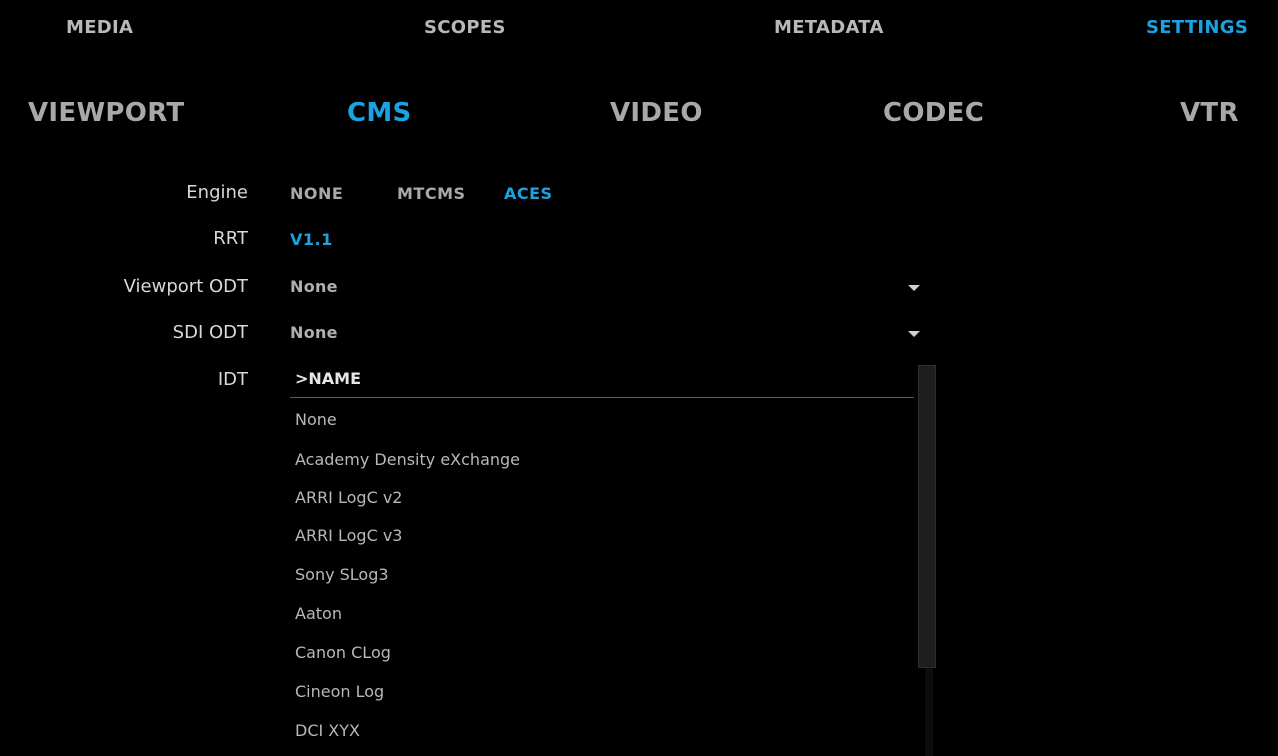 The height and width of the screenshot is (756, 1278). Describe the element at coordinates (314, 332) in the screenshot. I see `sdi-odt-value: None` at that location.